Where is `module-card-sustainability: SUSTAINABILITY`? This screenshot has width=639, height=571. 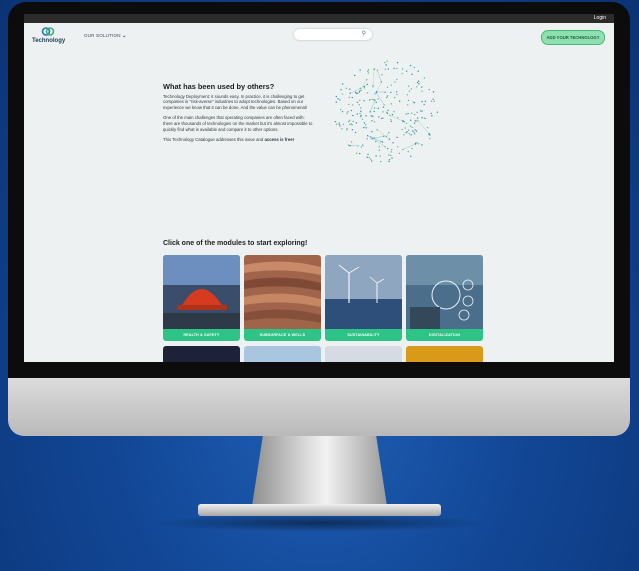
module-card-sustainability: SUSTAINABILITY is located at coordinates (363, 298).